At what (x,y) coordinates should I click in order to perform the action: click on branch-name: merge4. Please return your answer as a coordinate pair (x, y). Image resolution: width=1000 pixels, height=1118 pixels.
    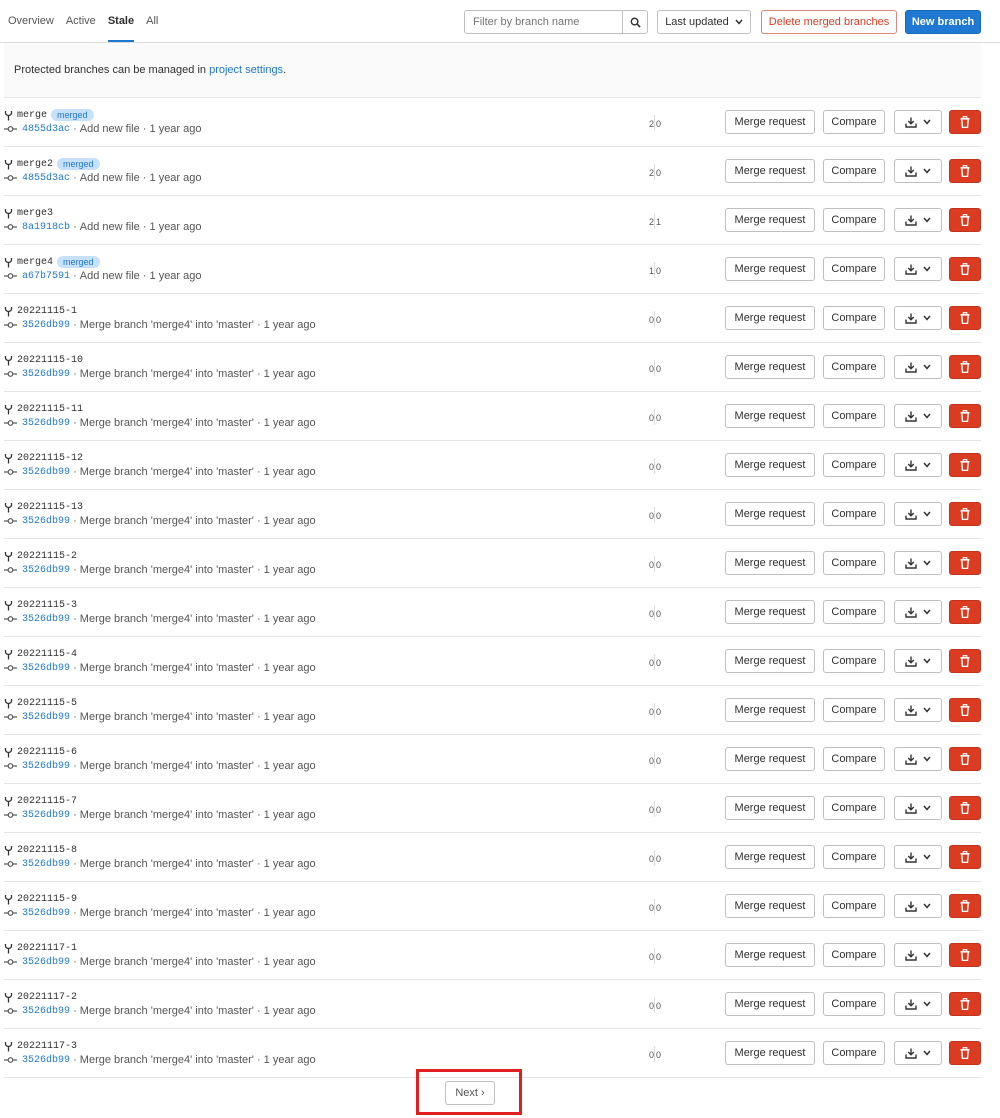
    Looking at the image, I should click on (35, 262).